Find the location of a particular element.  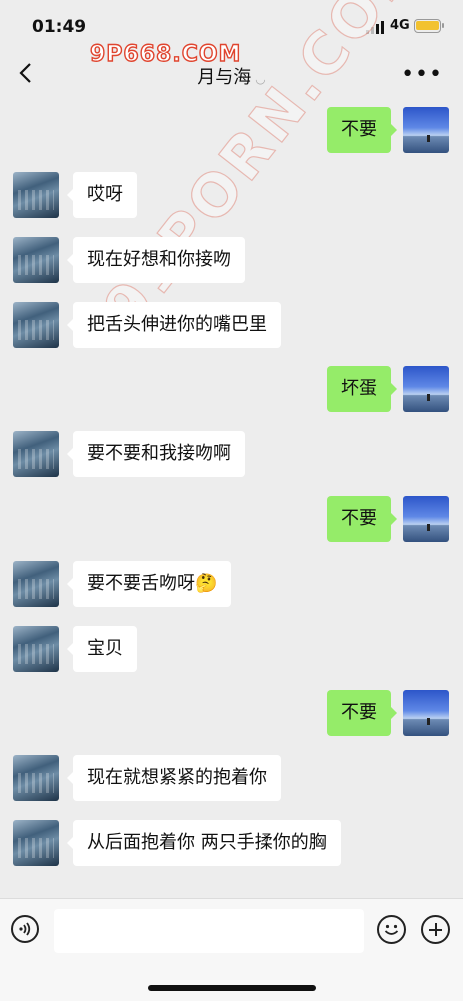

watermark-logo: 9P668.COM is located at coordinates (165, 54).